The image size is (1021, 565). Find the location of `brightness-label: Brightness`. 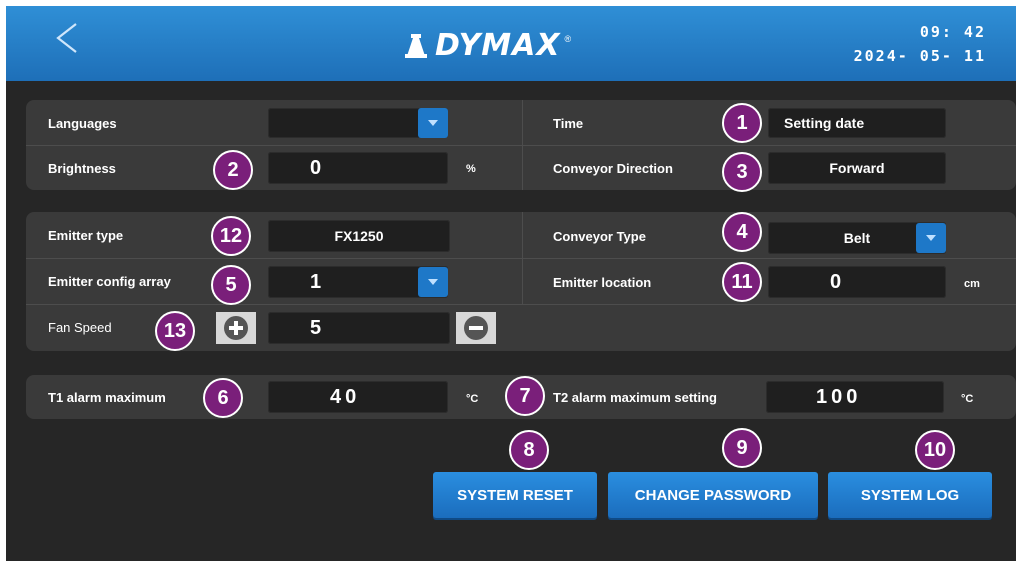

brightness-label: Brightness is located at coordinates (82, 168).